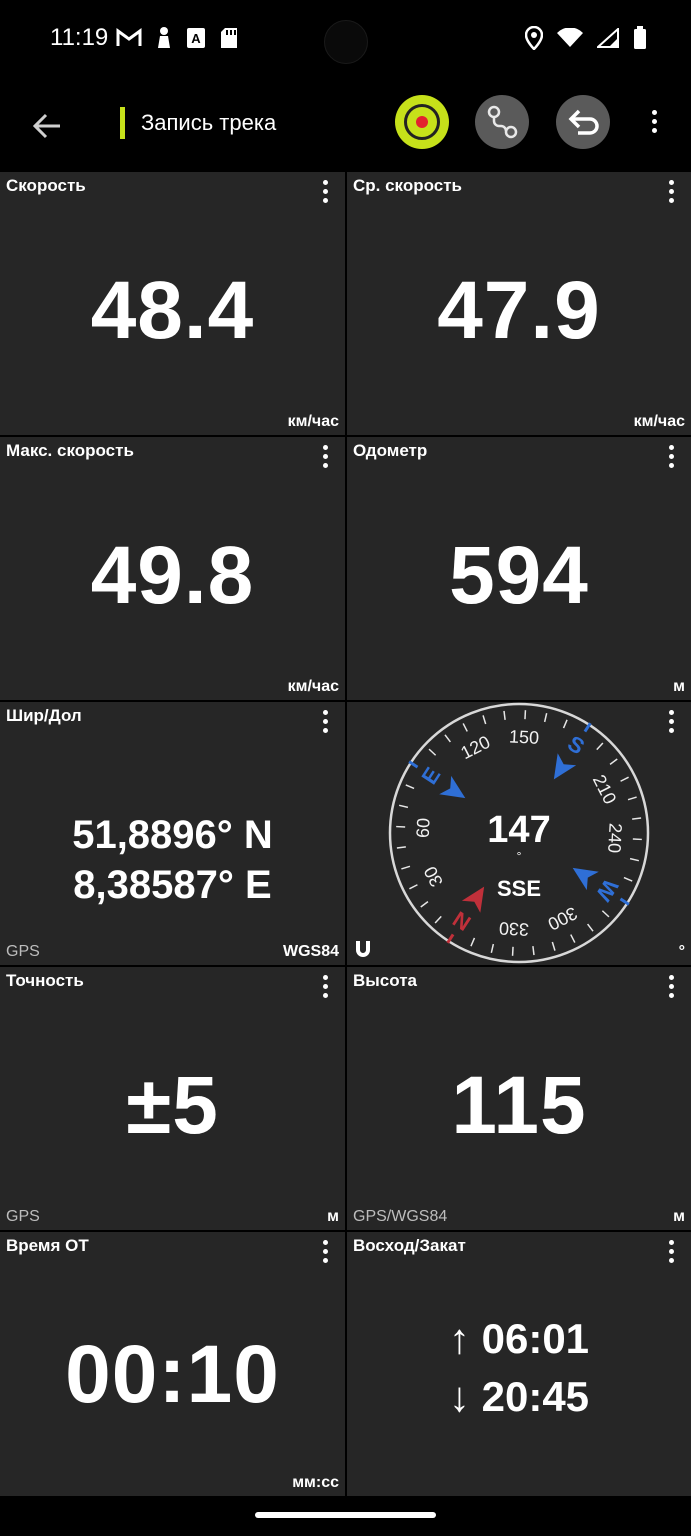  Describe the element at coordinates (70, 450) in the screenshot. I see `tile-label: Макс. скорость` at that location.